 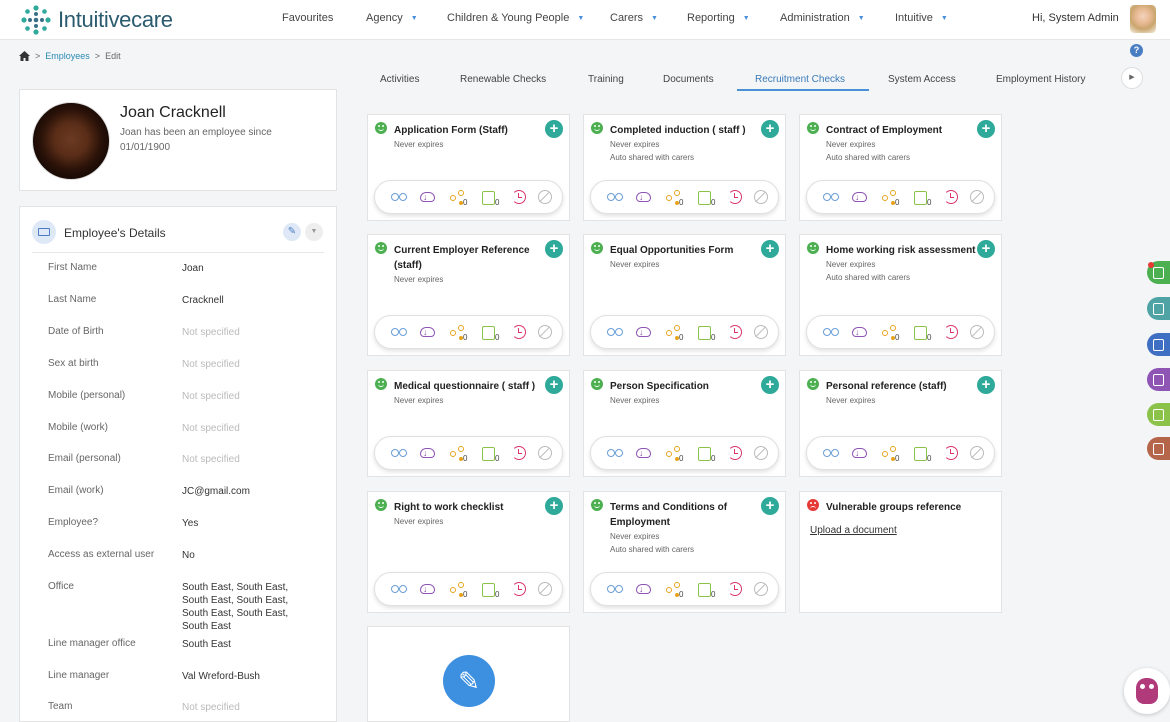 What do you see at coordinates (1158, 308) in the screenshot?
I see `briefcase-icon` at bounding box center [1158, 308].